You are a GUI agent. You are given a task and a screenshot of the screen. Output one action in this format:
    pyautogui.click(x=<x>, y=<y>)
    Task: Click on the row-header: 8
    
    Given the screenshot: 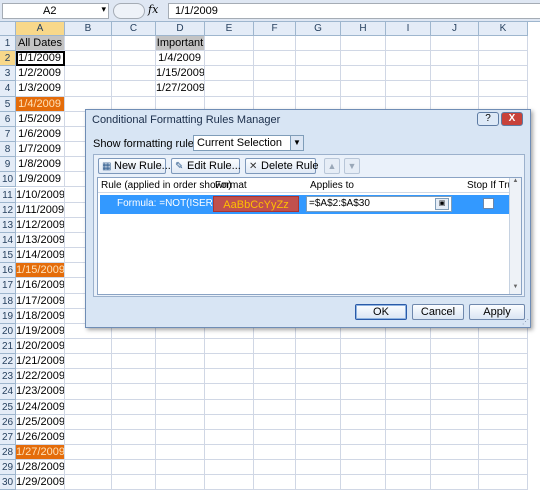 What is the action you would take?
    pyautogui.click(x=8, y=150)
    